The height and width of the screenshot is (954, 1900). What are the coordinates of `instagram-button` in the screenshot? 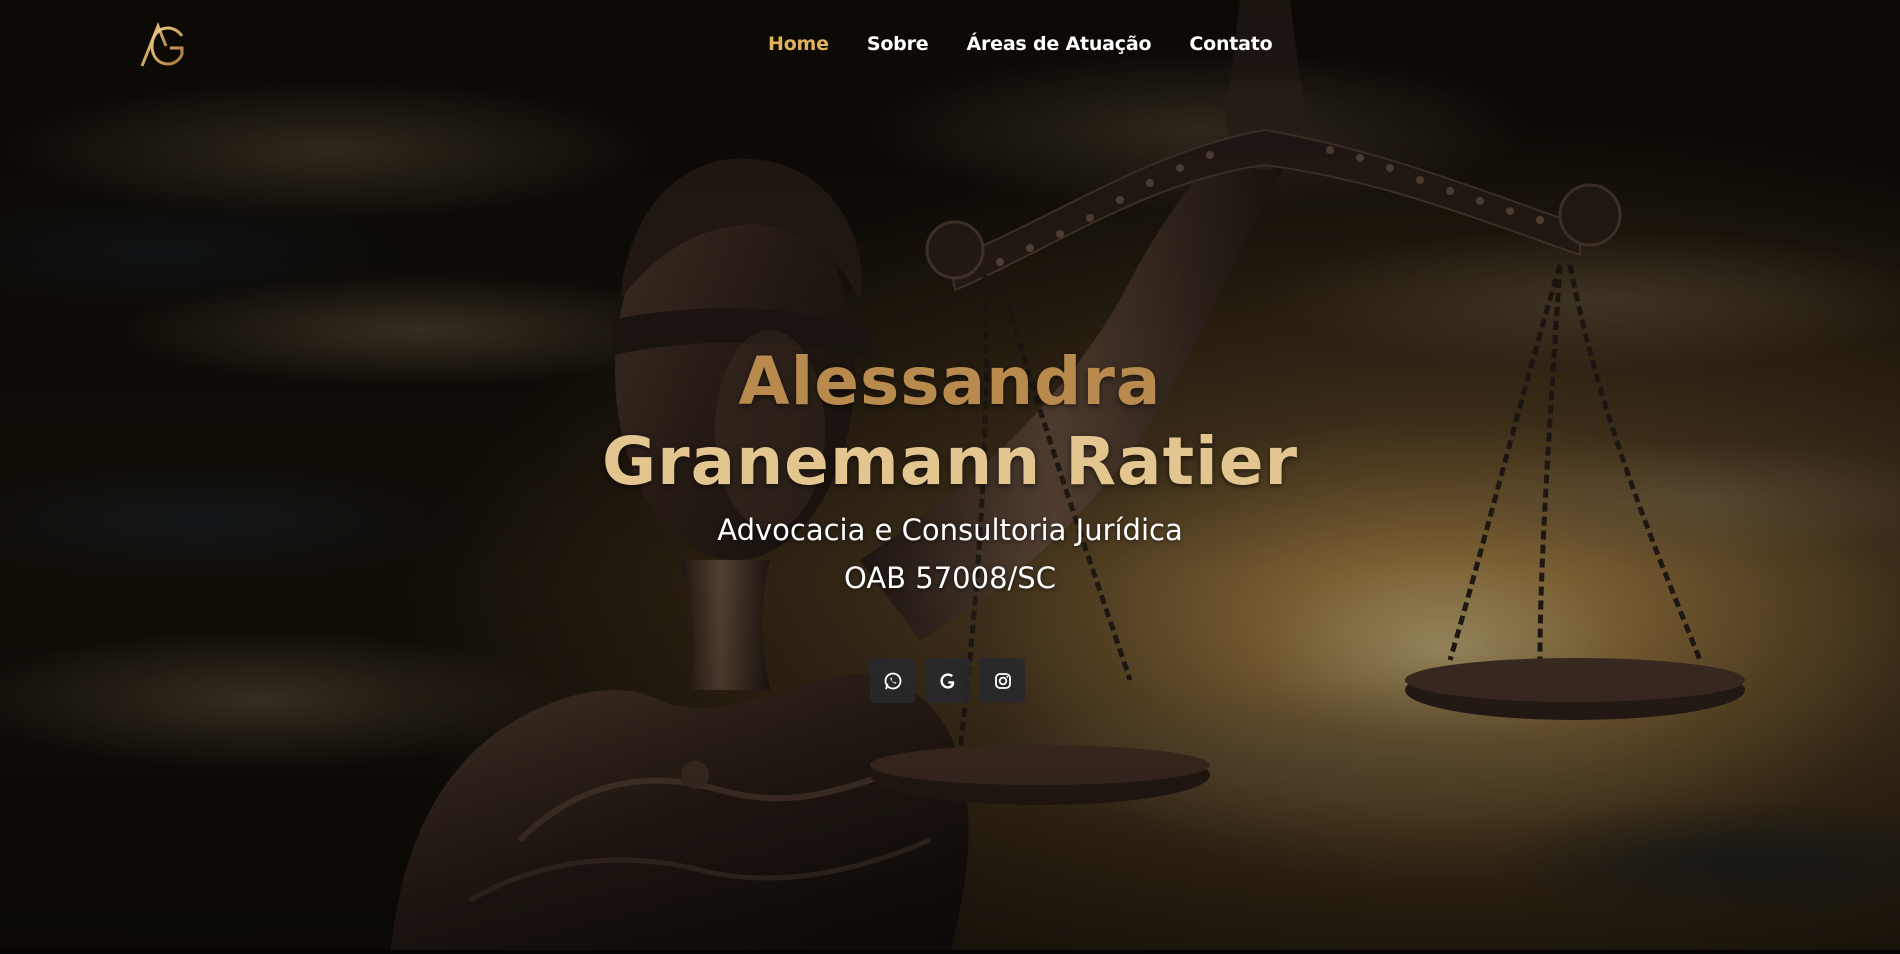 It's located at (1002, 680).